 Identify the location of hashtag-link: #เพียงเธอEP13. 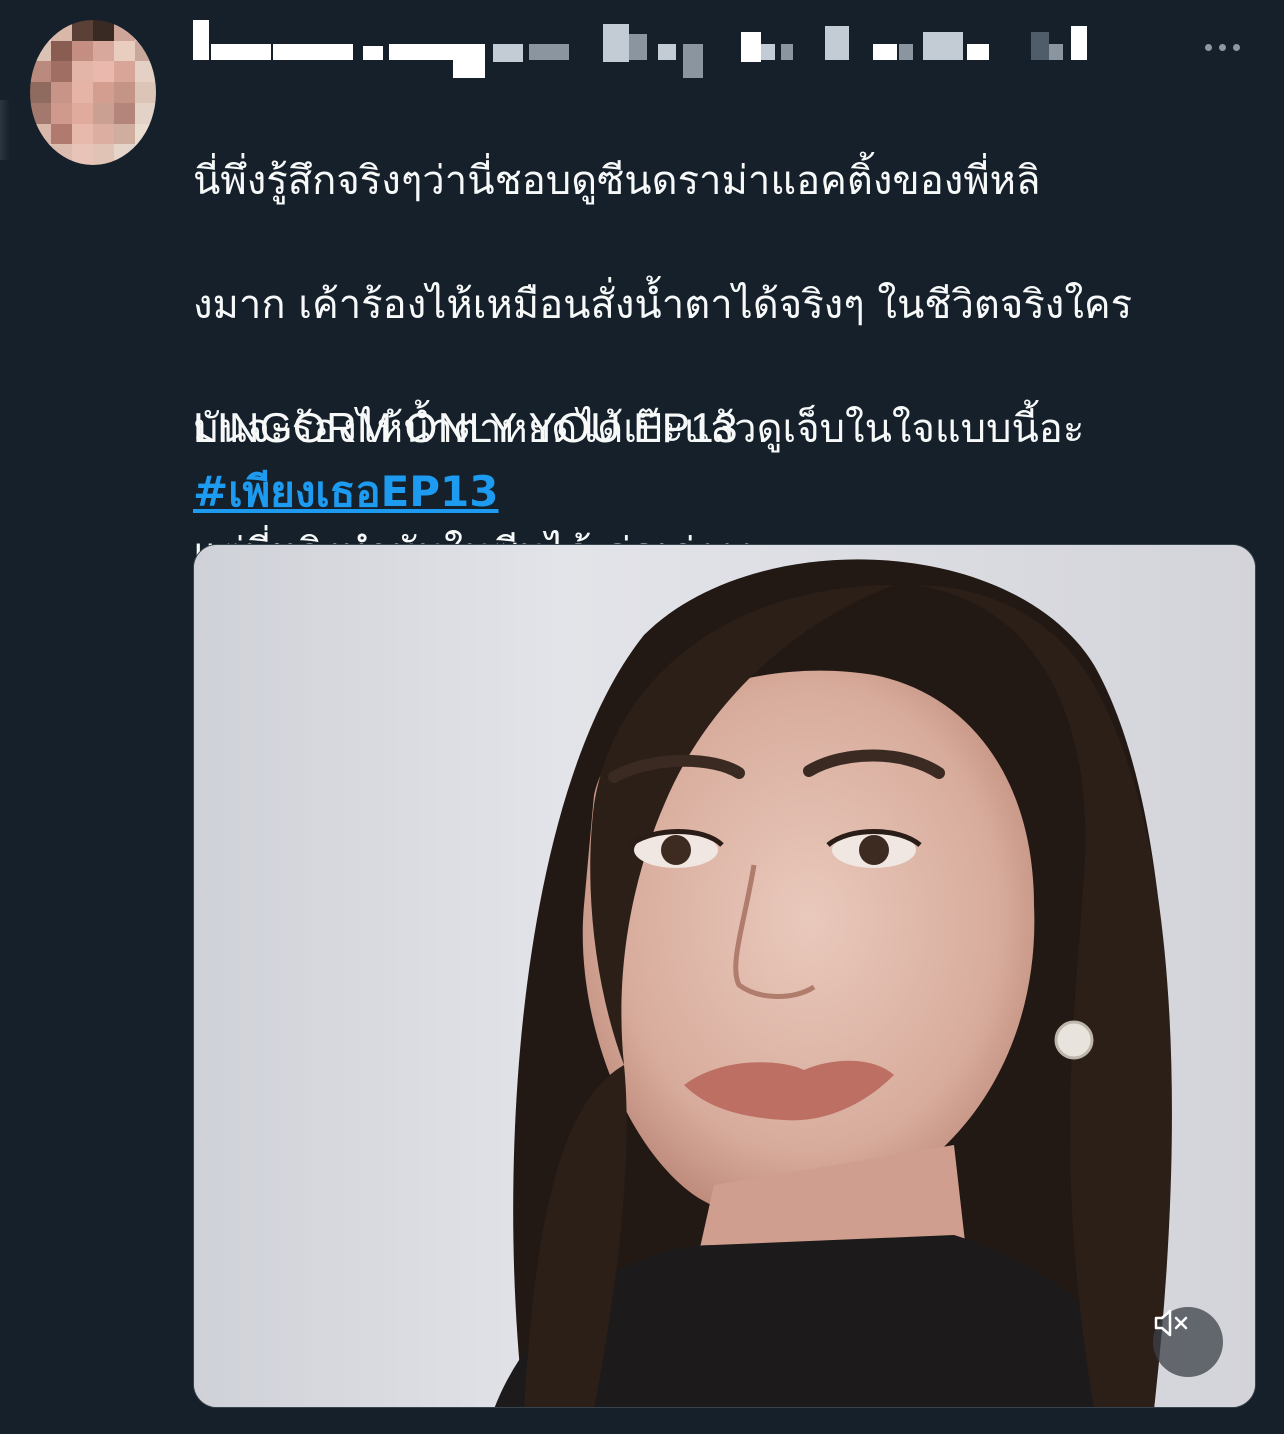
(345, 492).